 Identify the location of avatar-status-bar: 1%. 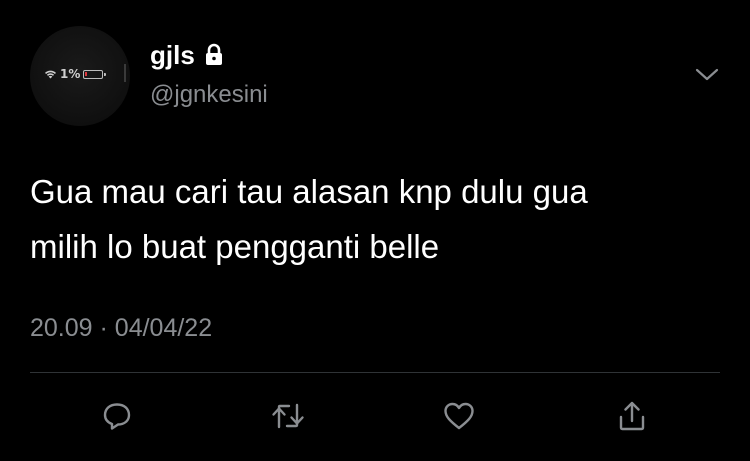
(75, 74).